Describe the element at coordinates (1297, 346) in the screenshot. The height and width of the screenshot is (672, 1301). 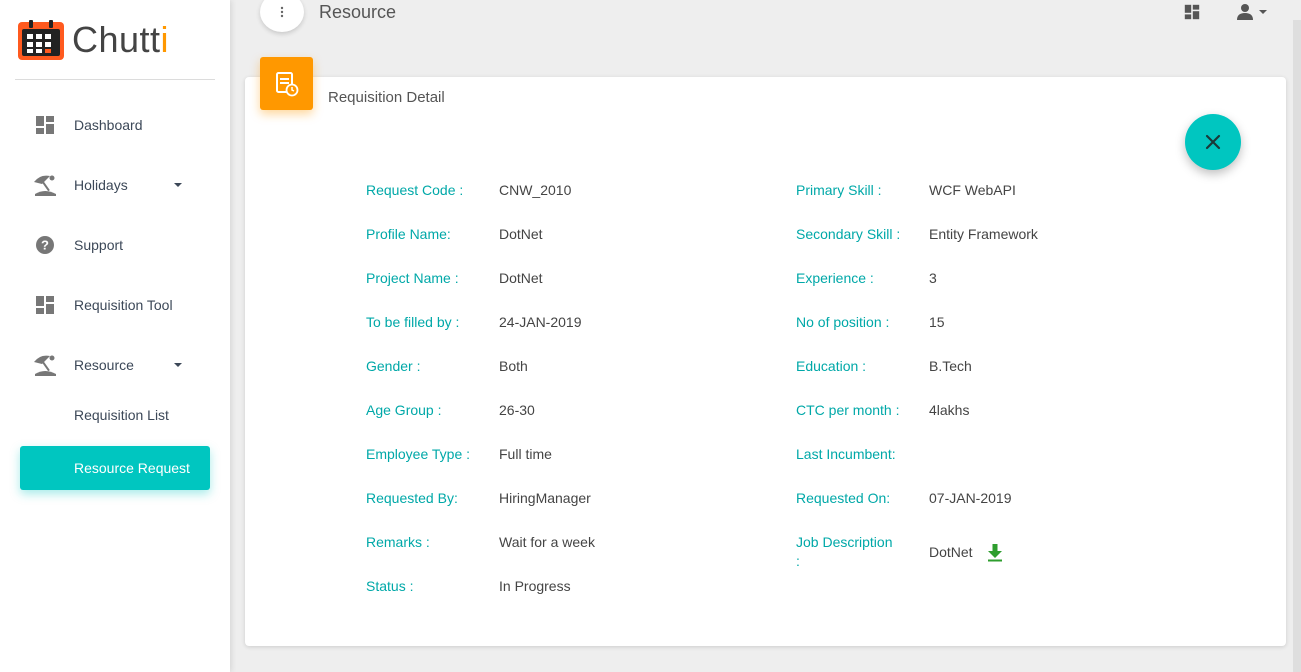
I see `scrollbar` at that location.